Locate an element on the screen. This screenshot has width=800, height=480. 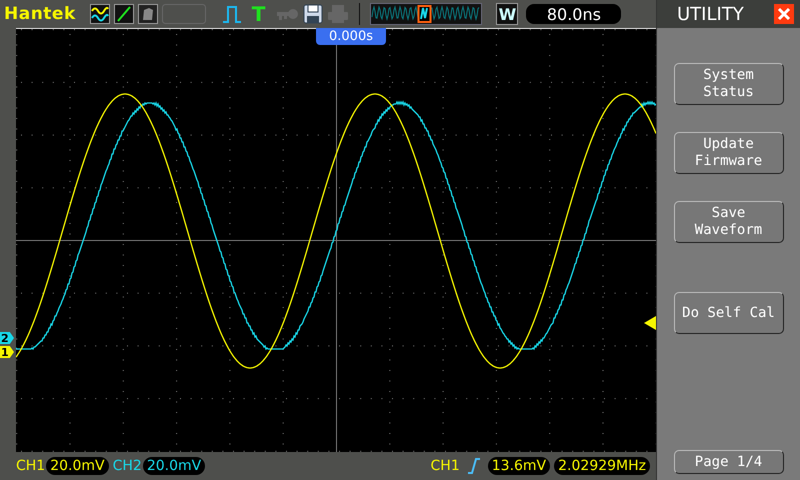
save-icon is located at coordinates (313, 14).